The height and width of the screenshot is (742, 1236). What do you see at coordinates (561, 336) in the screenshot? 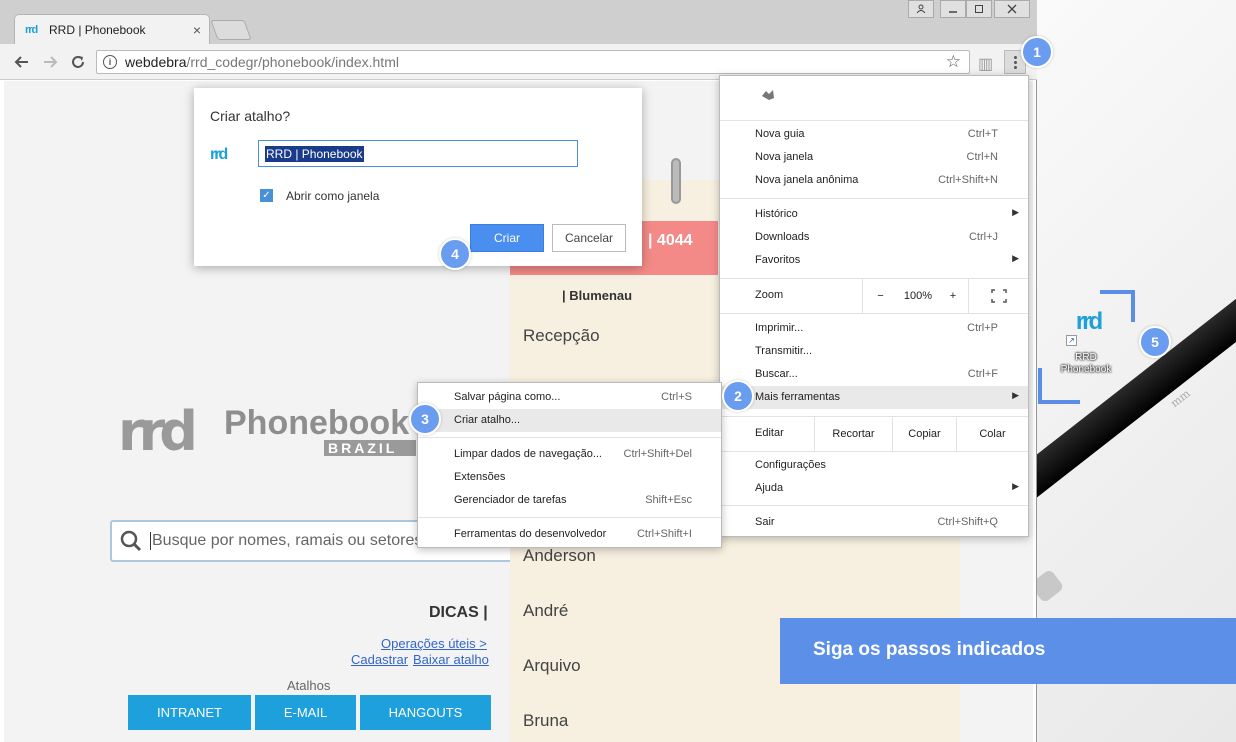
I see `list-item: Recepção` at bounding box center [561, 336].